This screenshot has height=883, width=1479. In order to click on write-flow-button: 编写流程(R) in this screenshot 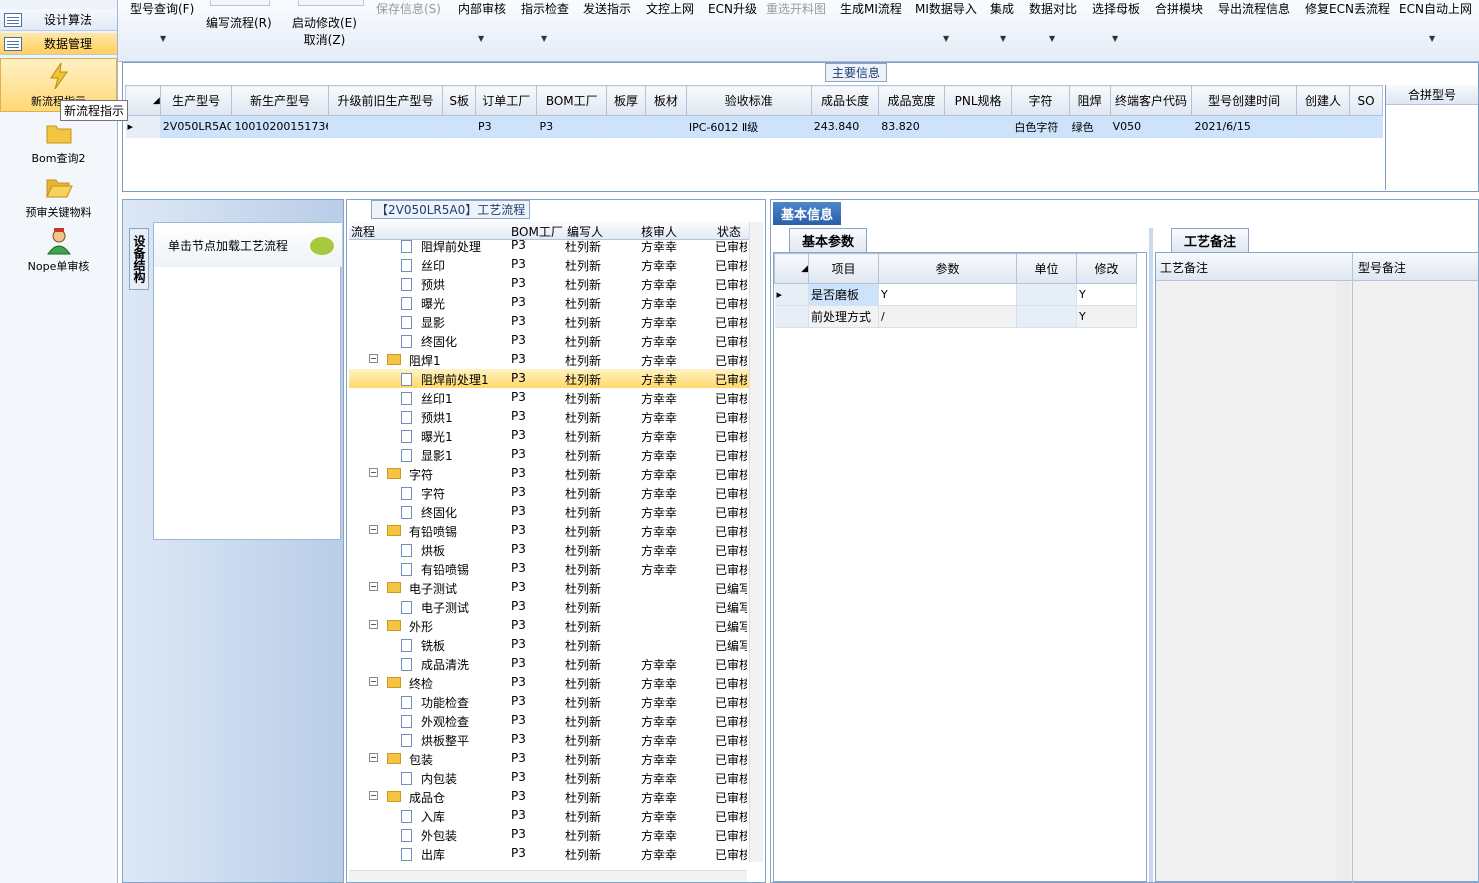, I will do `click(239, 22)`.